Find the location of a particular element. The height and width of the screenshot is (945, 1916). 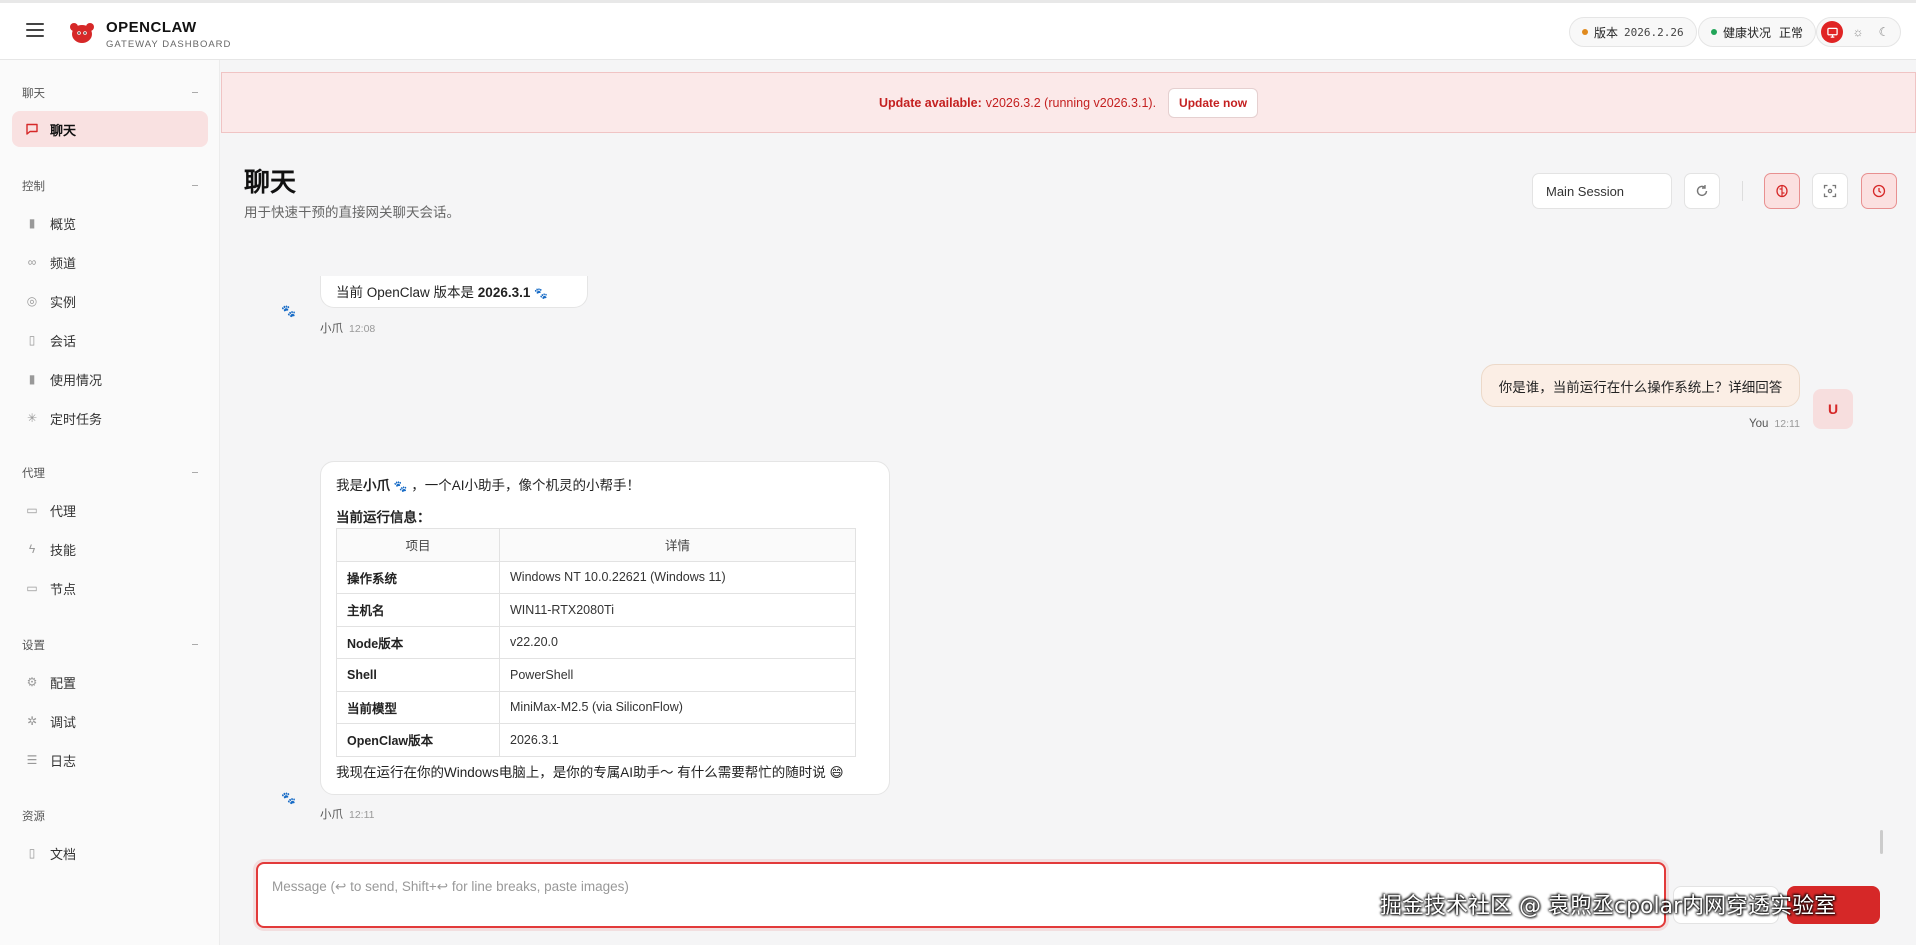

bar-chart-icon: ▮ is located at coordinates (32, 379).